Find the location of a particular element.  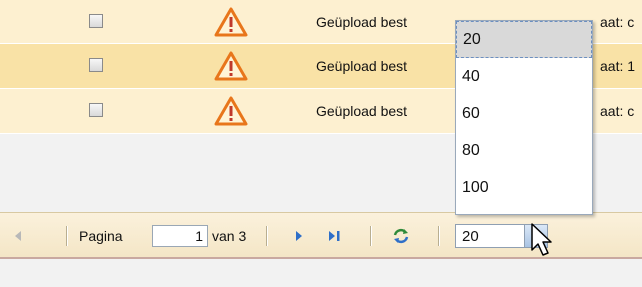

page-size-option: 60 is located at coordinates (524, 113).